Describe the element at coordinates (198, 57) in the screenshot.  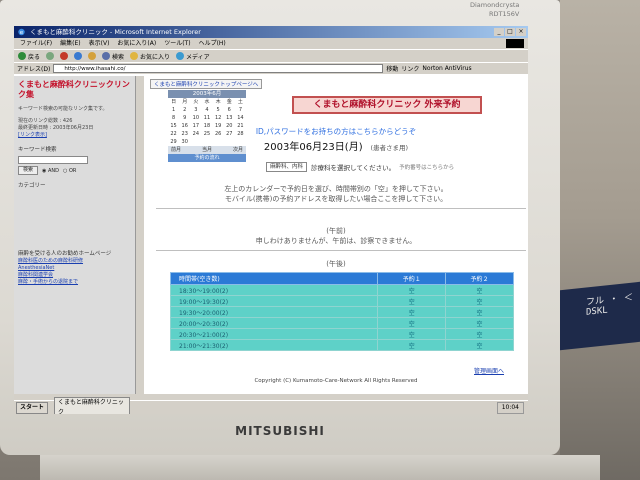
I see `media-label: メディア` at that location.